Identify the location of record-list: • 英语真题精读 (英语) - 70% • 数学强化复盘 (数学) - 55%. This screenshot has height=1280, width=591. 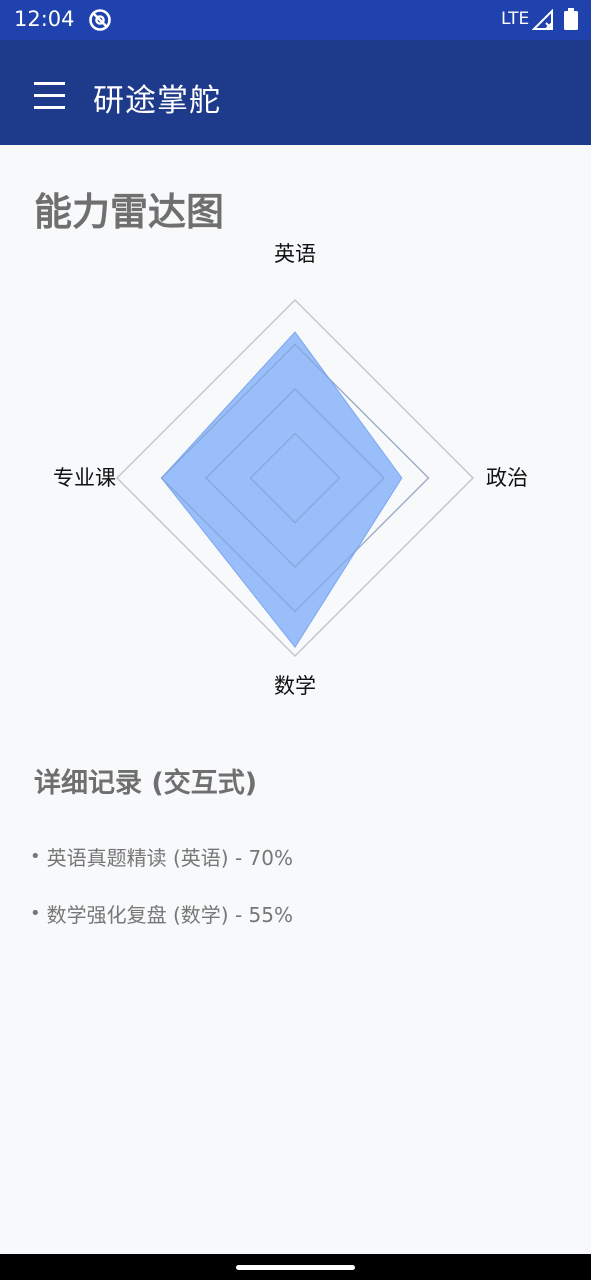
(161, 885).